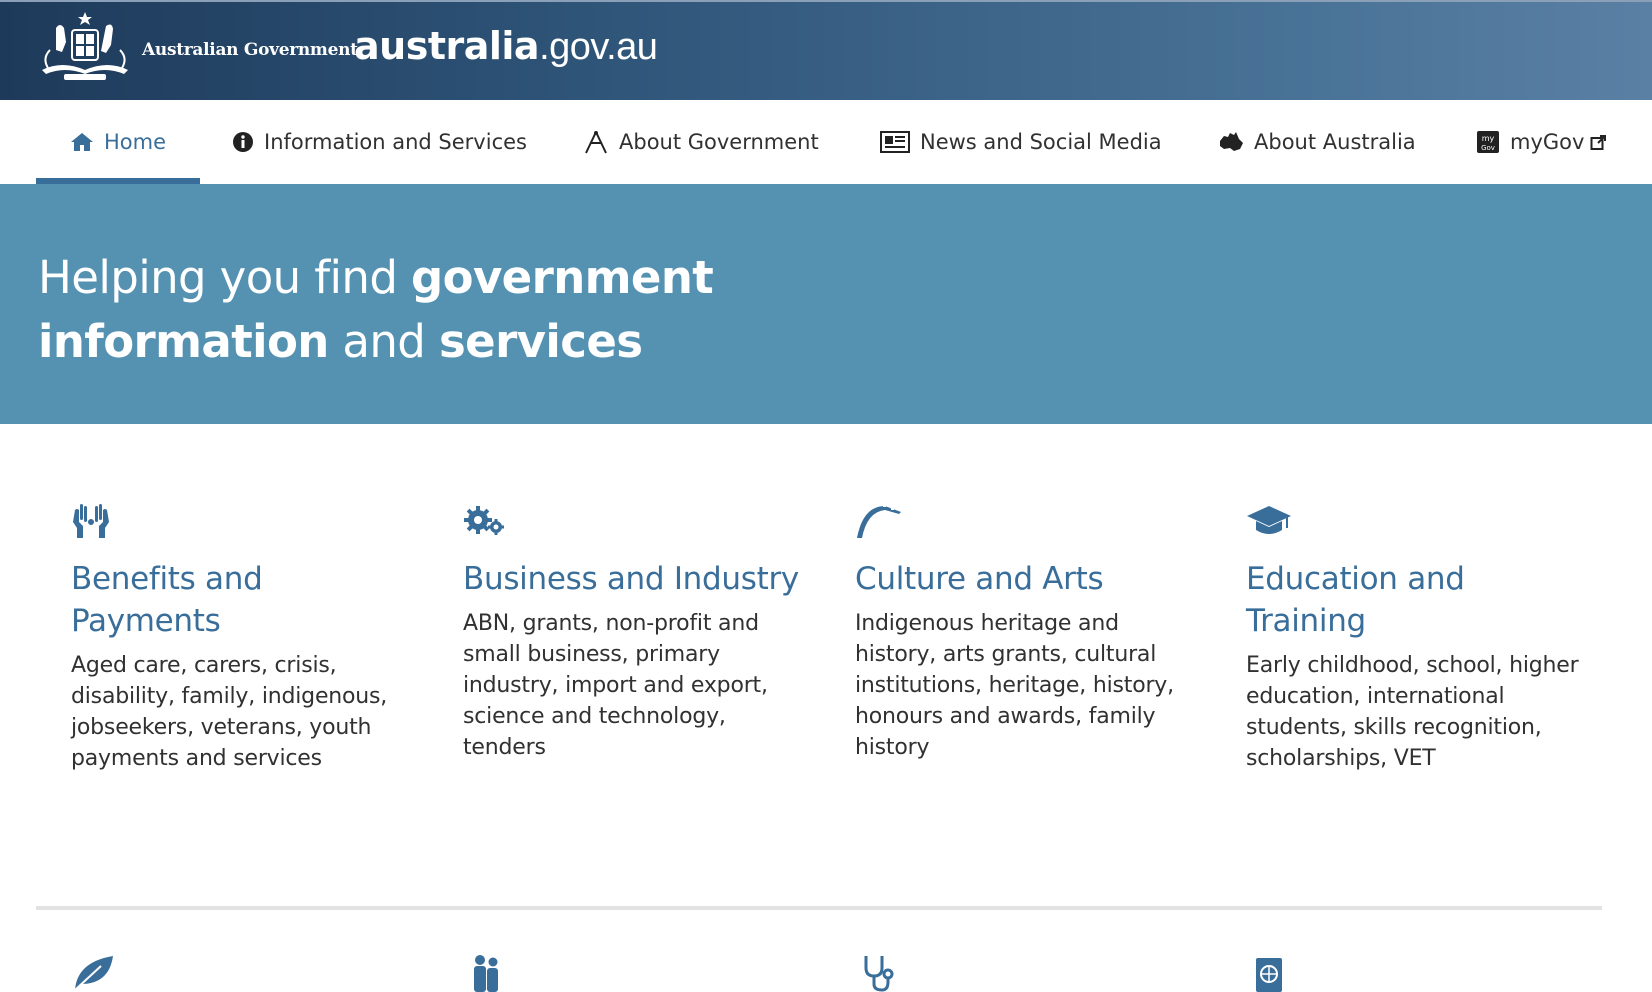  I want to click on nav-label: Home, so click(135, 142).